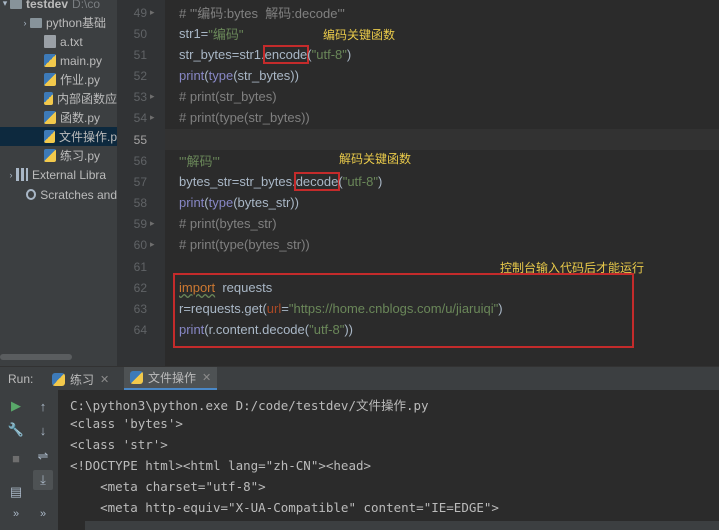 The height and width of the screenshot is (530, 719). What do you see at coordinates (140, 329) in the screenshot?
I see `line-number: 64` at bounding box center [140, 329].